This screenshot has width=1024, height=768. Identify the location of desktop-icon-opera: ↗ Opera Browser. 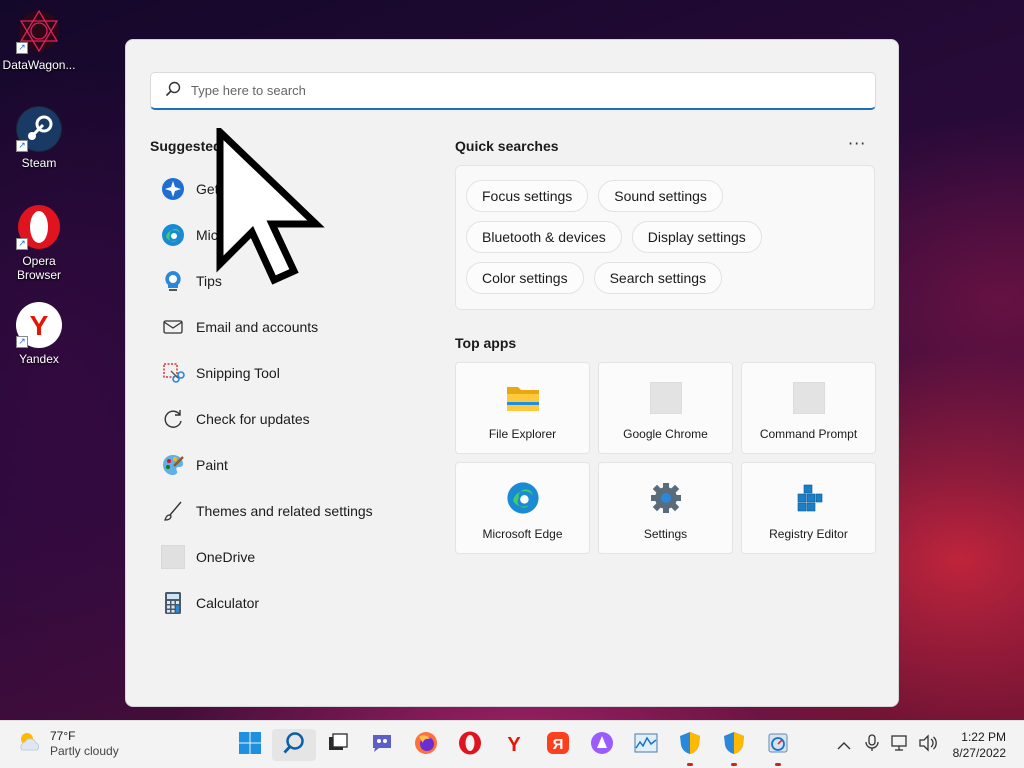
(39, 243).